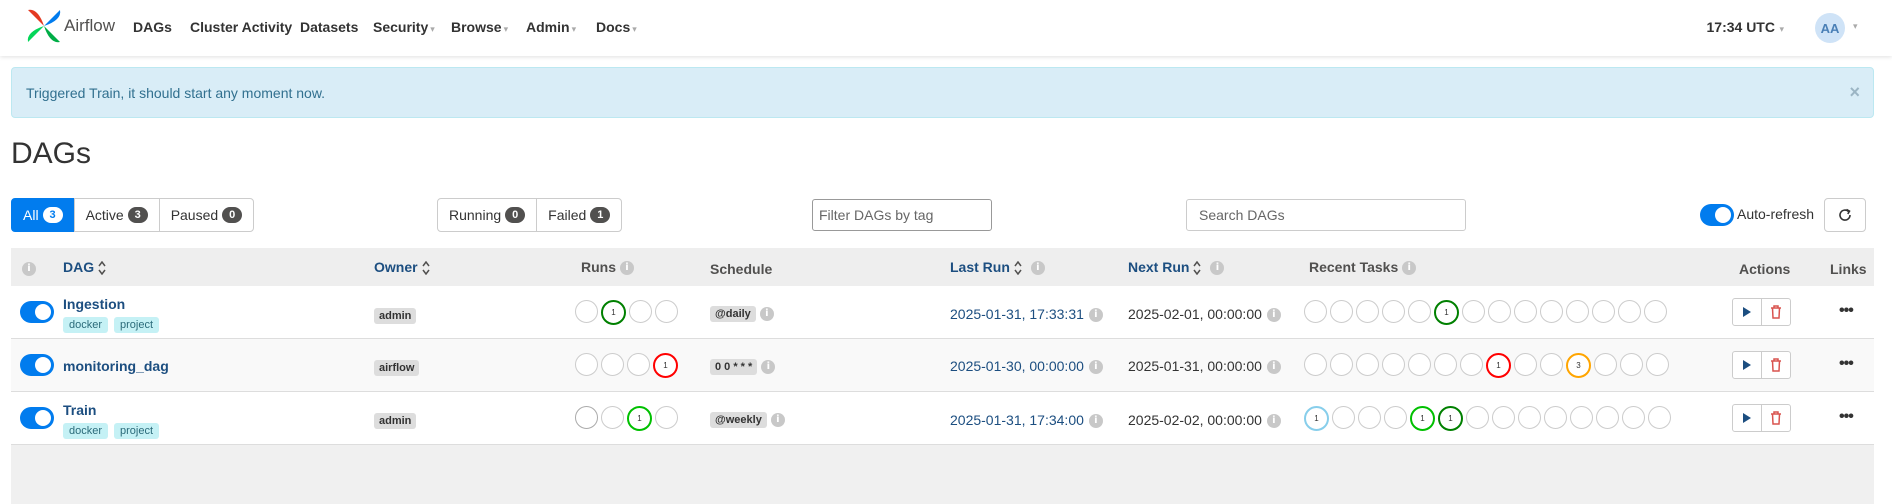 This screenshot has width=1892, height=504. Describe the element at coordinates (1746, 27) in the screenshot. I see `utc-clock: 17:34 UTC ▾` at that location.